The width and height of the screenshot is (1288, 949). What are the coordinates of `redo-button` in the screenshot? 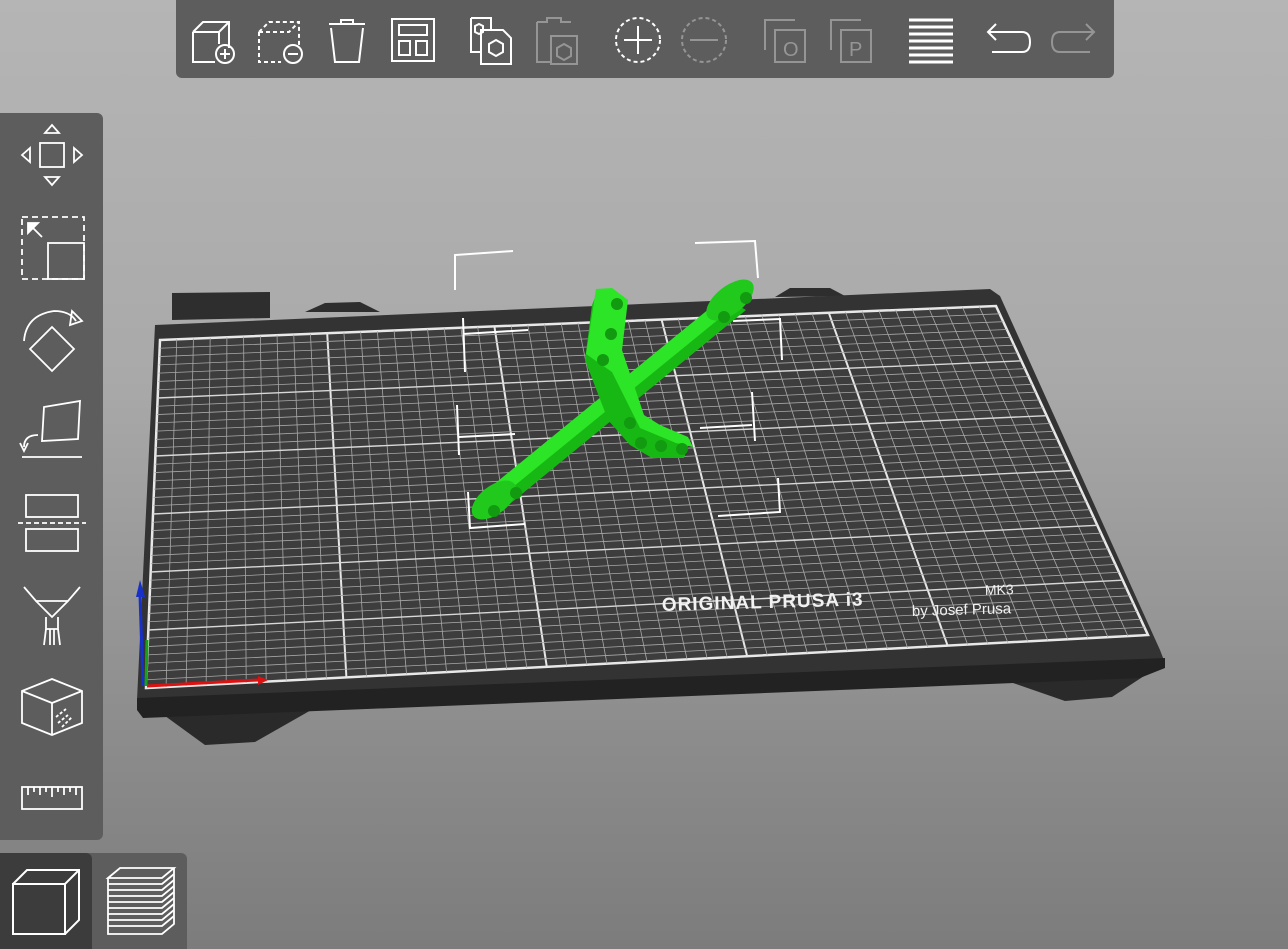 It's located at (1074, 40).